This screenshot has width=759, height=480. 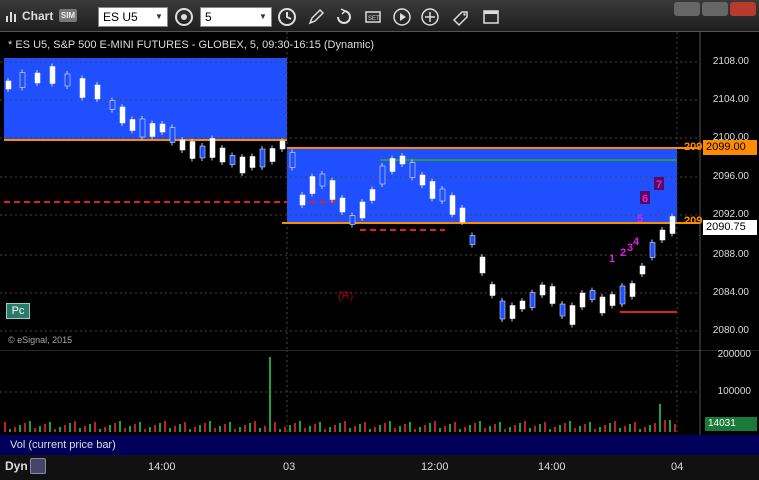 I want to click on refresh-icon, so click(x=344, y=17).